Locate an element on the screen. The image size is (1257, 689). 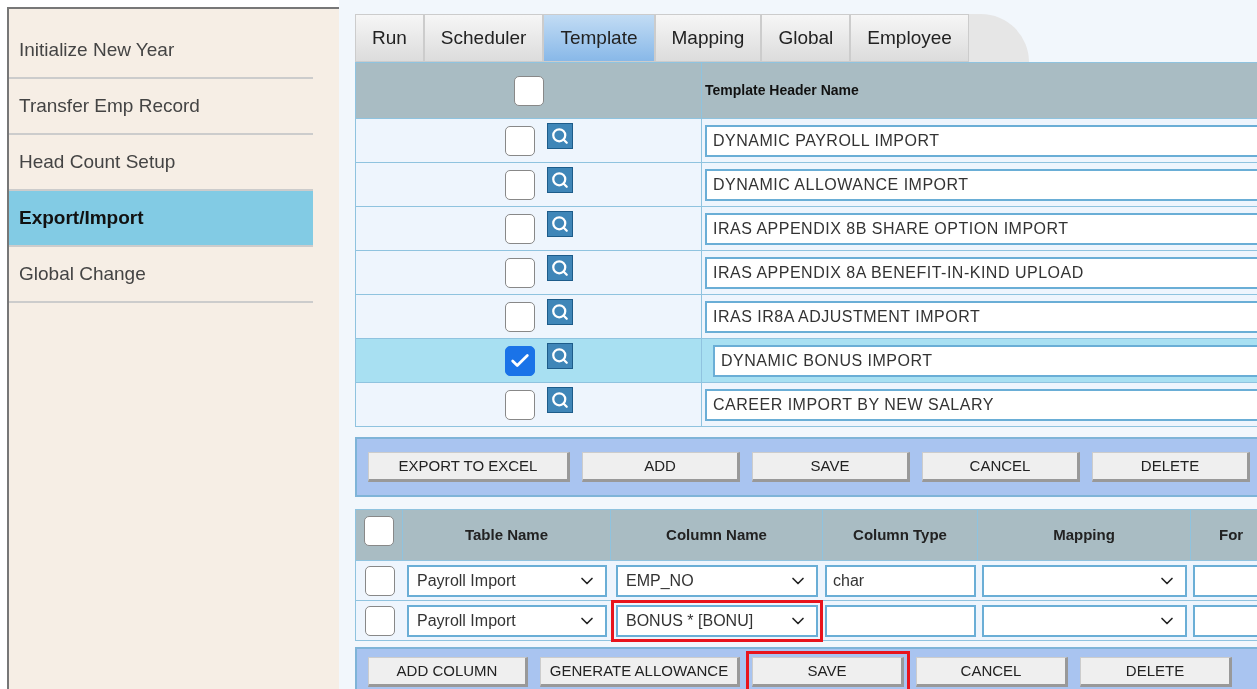
table-row: DYNAMIC ALLOWANCE IMPORT is located at coordinates (806, 184).